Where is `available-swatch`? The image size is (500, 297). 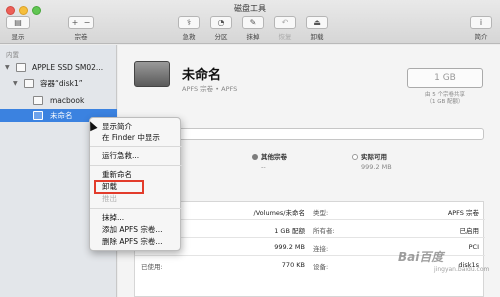 available-swatch is located at coordinates (355, 157).